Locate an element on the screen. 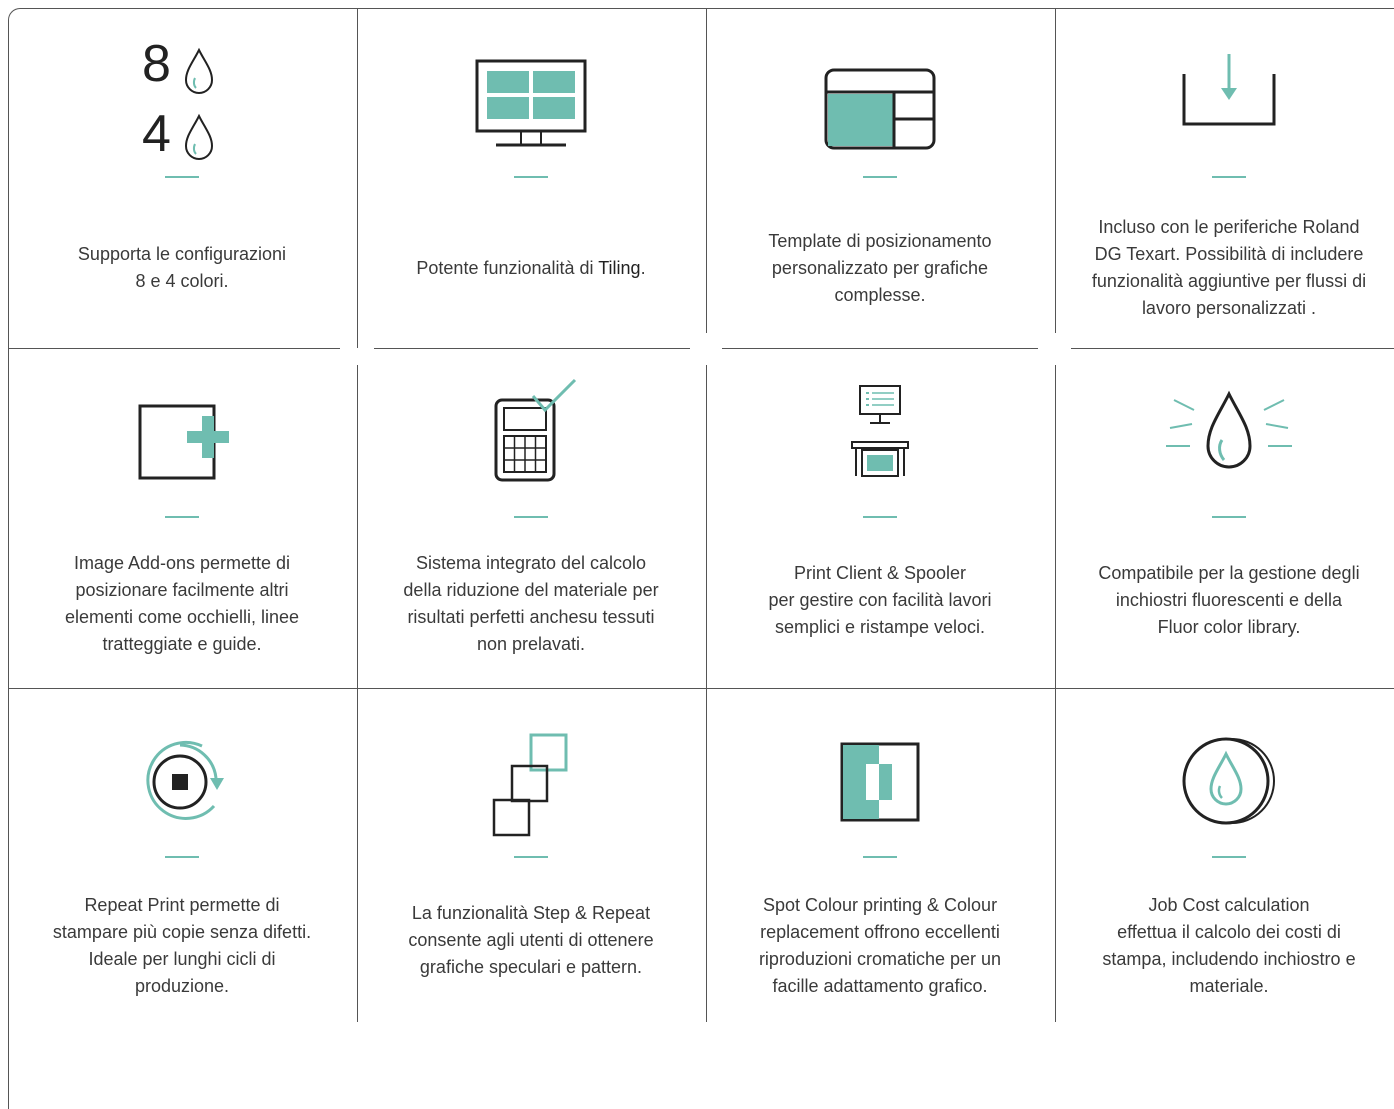 The image size is (1394, 1109). calculator-check-icon is located at coordinates (531, 430).